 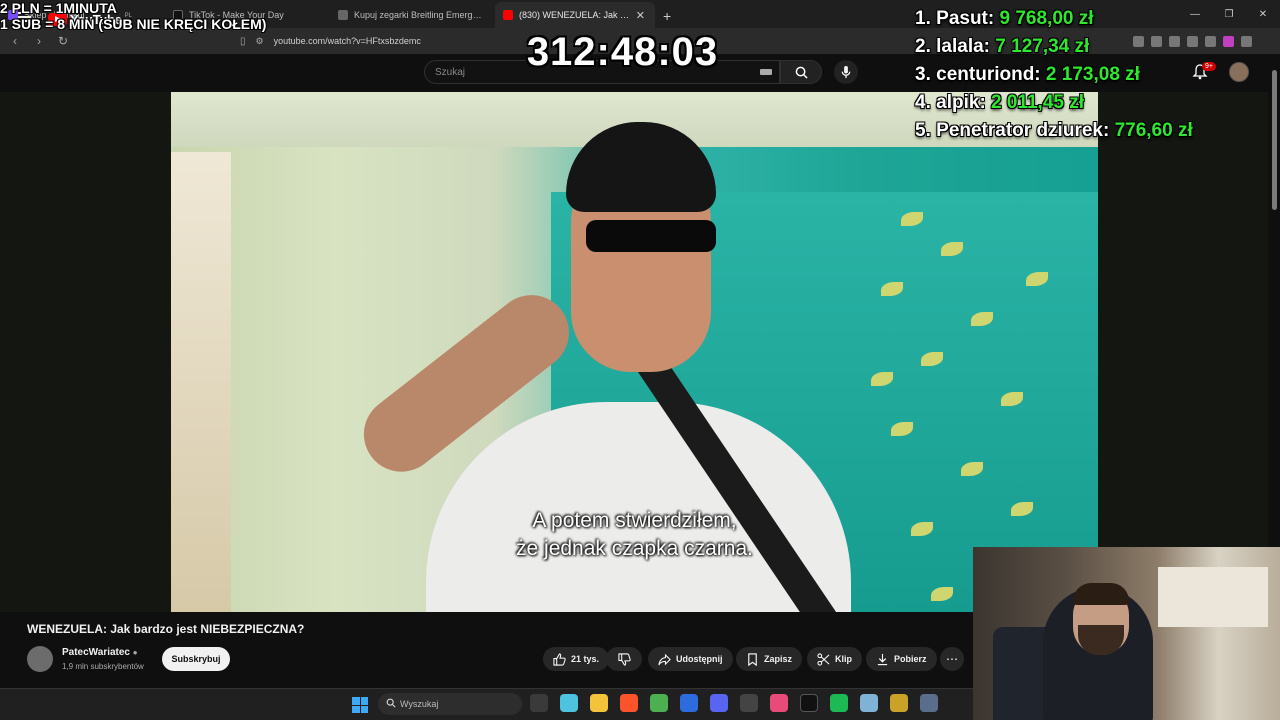 I want to click on calculator-icon, so click(x=869, y=703).